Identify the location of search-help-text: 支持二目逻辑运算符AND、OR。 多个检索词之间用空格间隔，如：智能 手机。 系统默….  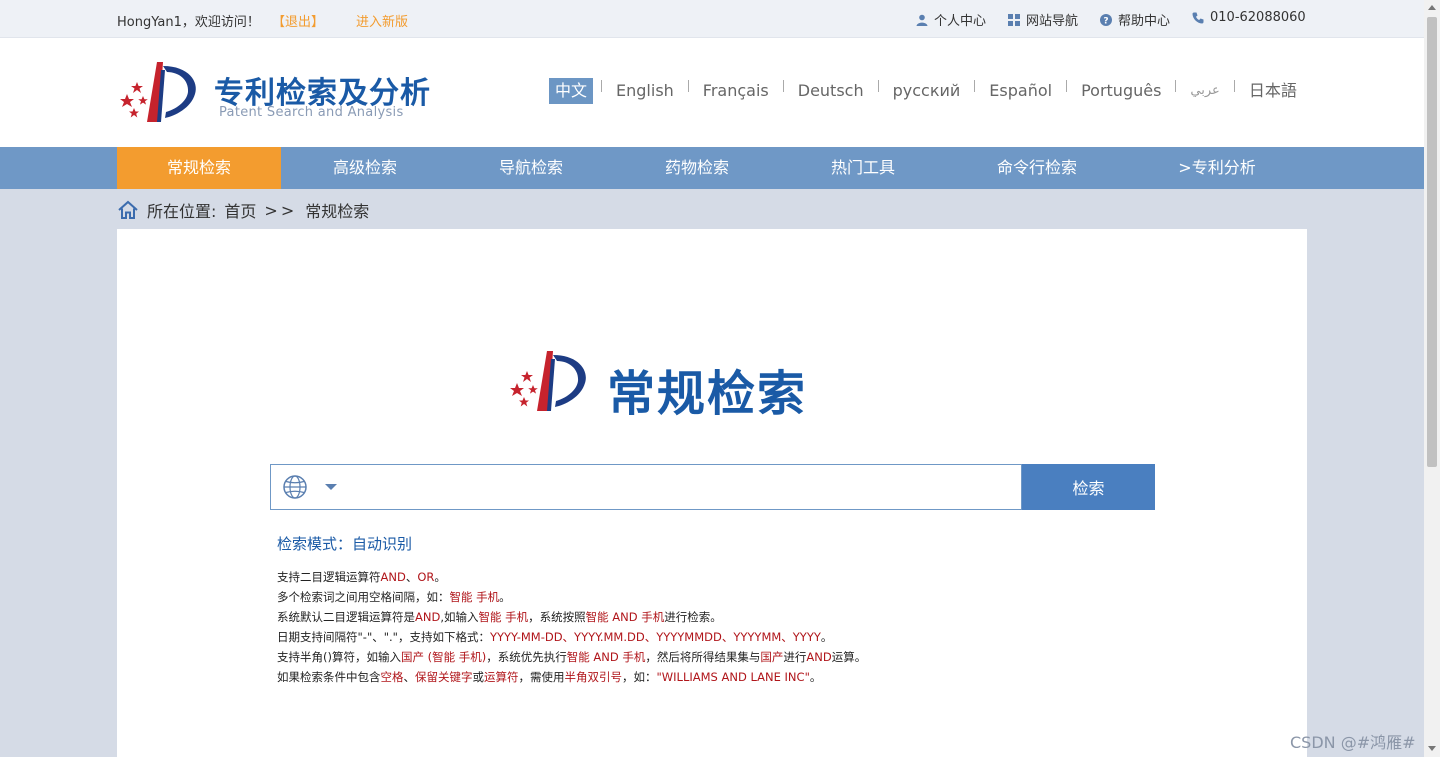
(571, 627).